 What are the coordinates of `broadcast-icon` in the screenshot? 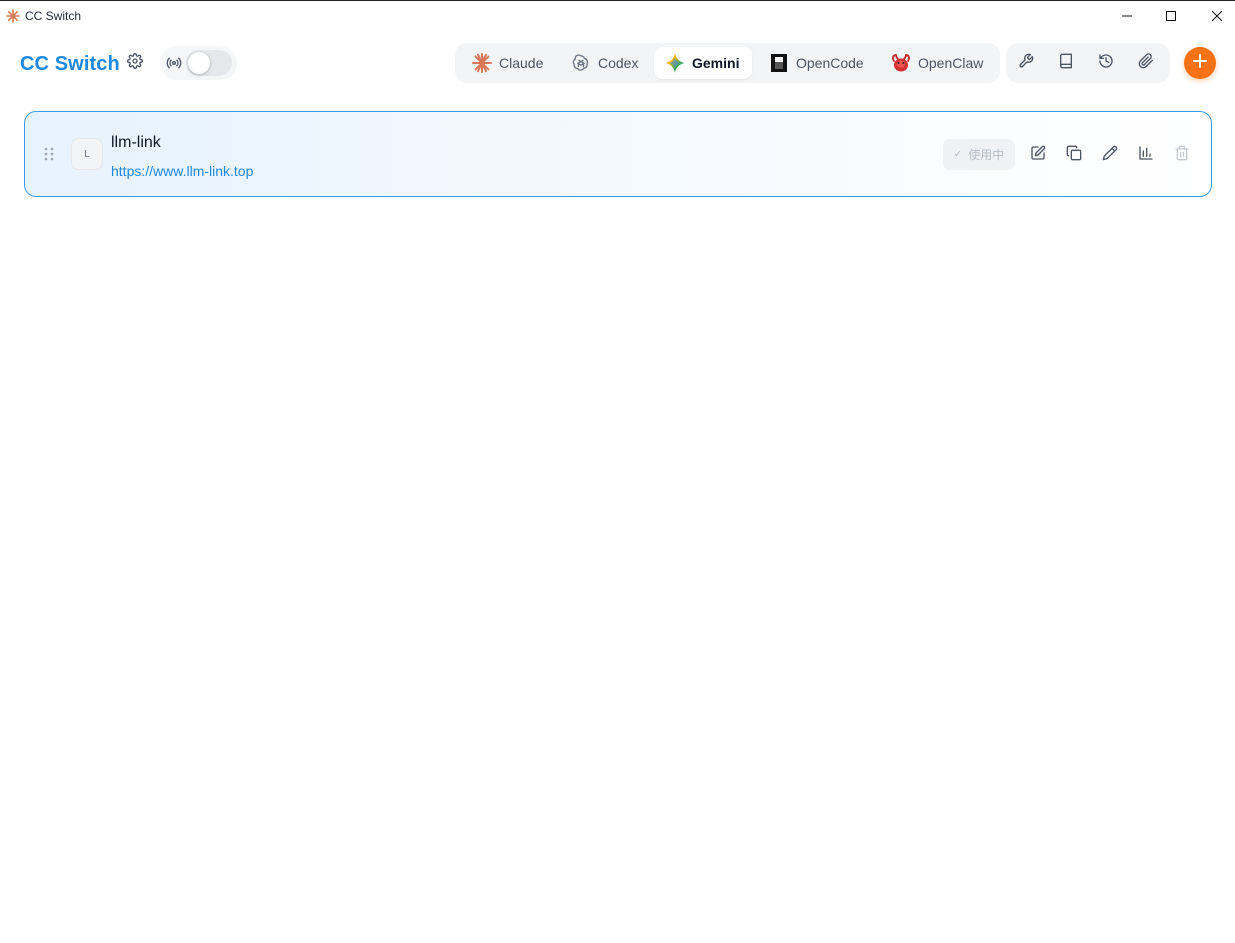 It's located at (174, 63).